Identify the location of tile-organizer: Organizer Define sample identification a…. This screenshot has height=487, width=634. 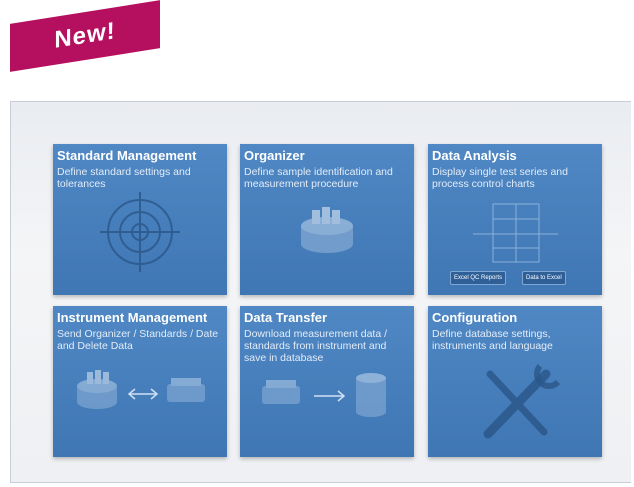
(327, 219).